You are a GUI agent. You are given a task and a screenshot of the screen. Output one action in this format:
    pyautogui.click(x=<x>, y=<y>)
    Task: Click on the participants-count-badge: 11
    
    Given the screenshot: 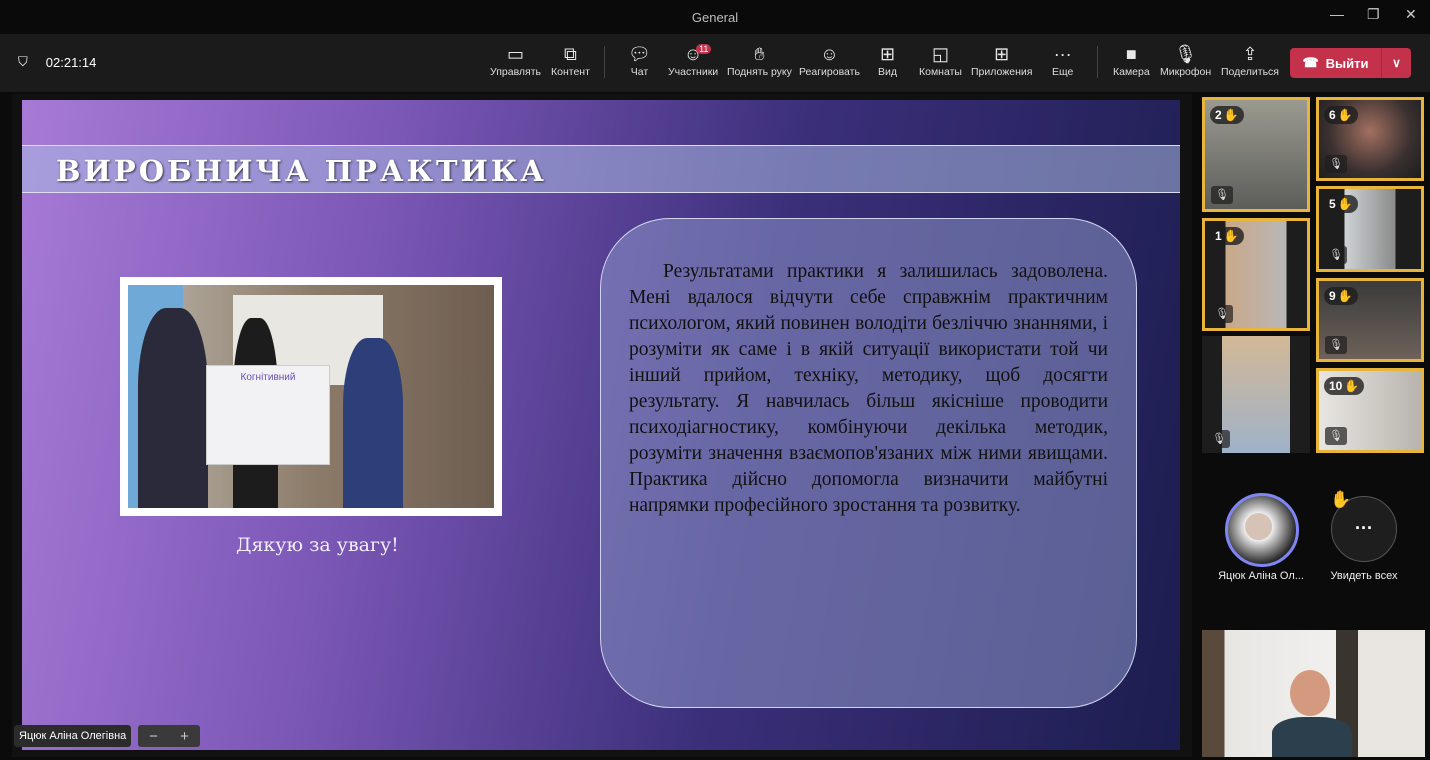 What is the action you would take?
    pyautogui.click(x=704, y=49)
    